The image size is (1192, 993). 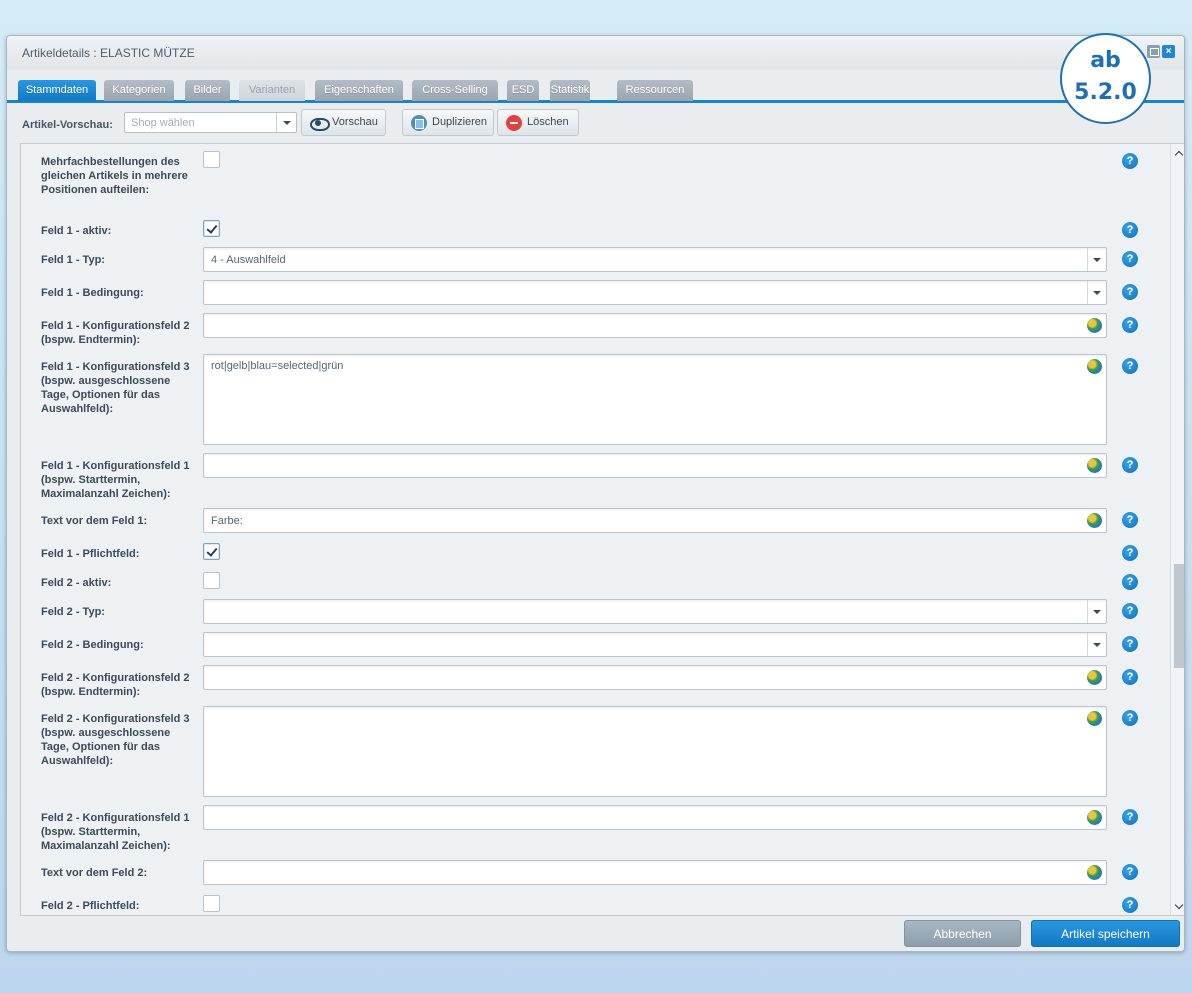 What do you see at coordinates (655, 325) in the screenshot?
I see `field1-config2-input` at bounding box center [655, 325].